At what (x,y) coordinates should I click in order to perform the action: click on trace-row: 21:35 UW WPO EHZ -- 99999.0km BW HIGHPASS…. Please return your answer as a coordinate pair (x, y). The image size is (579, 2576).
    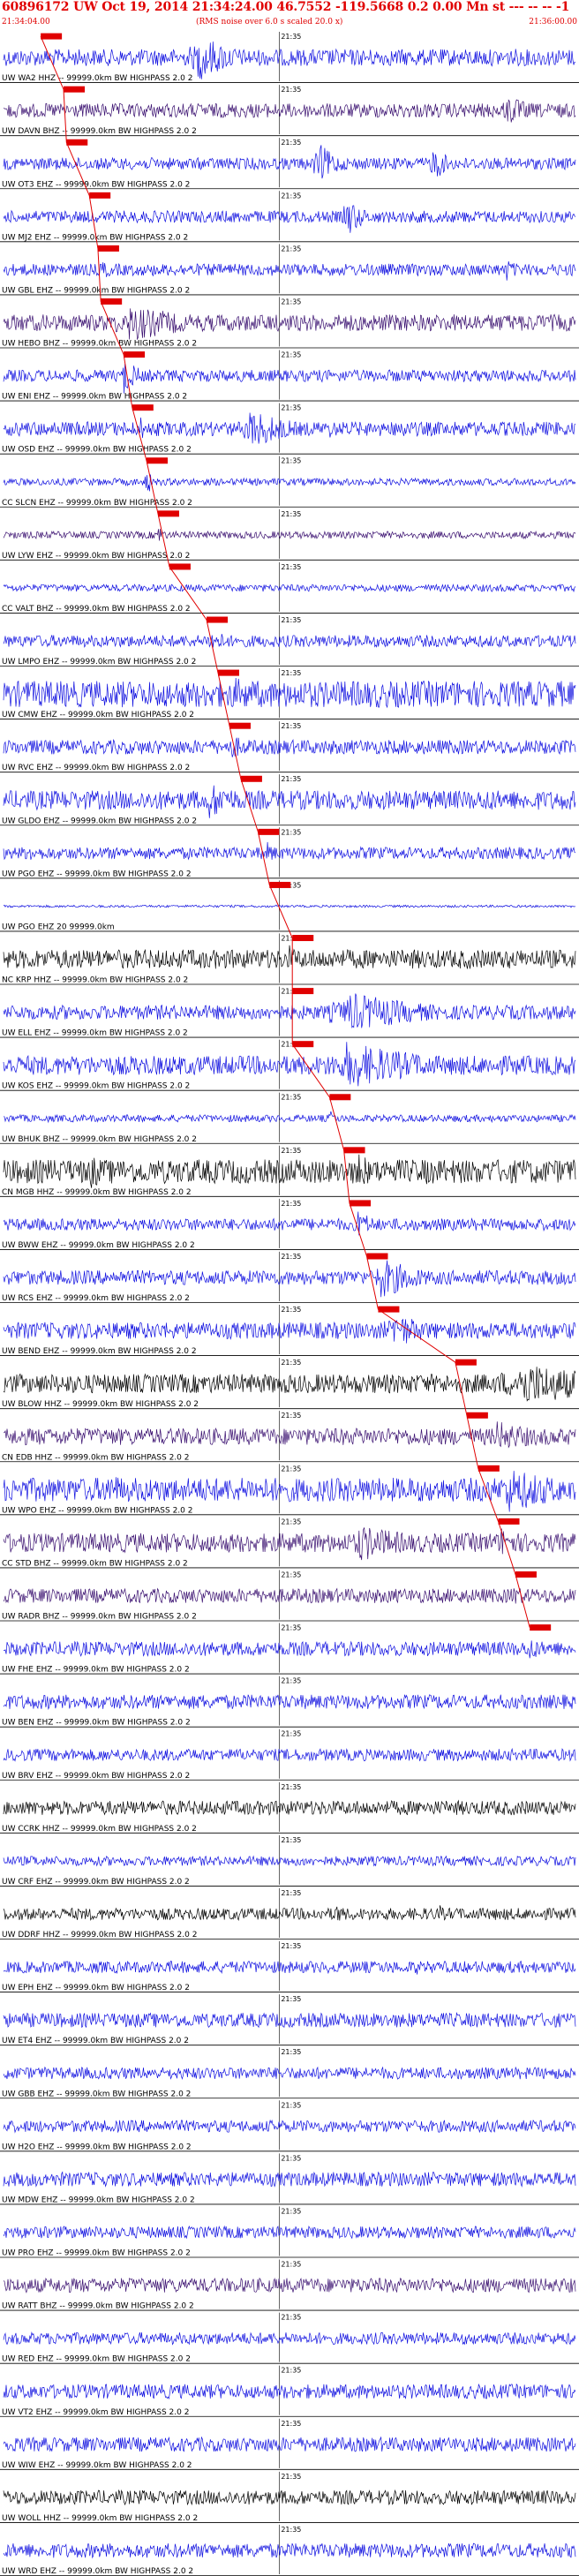
    Looking at the image, I should click on (289, 1490).